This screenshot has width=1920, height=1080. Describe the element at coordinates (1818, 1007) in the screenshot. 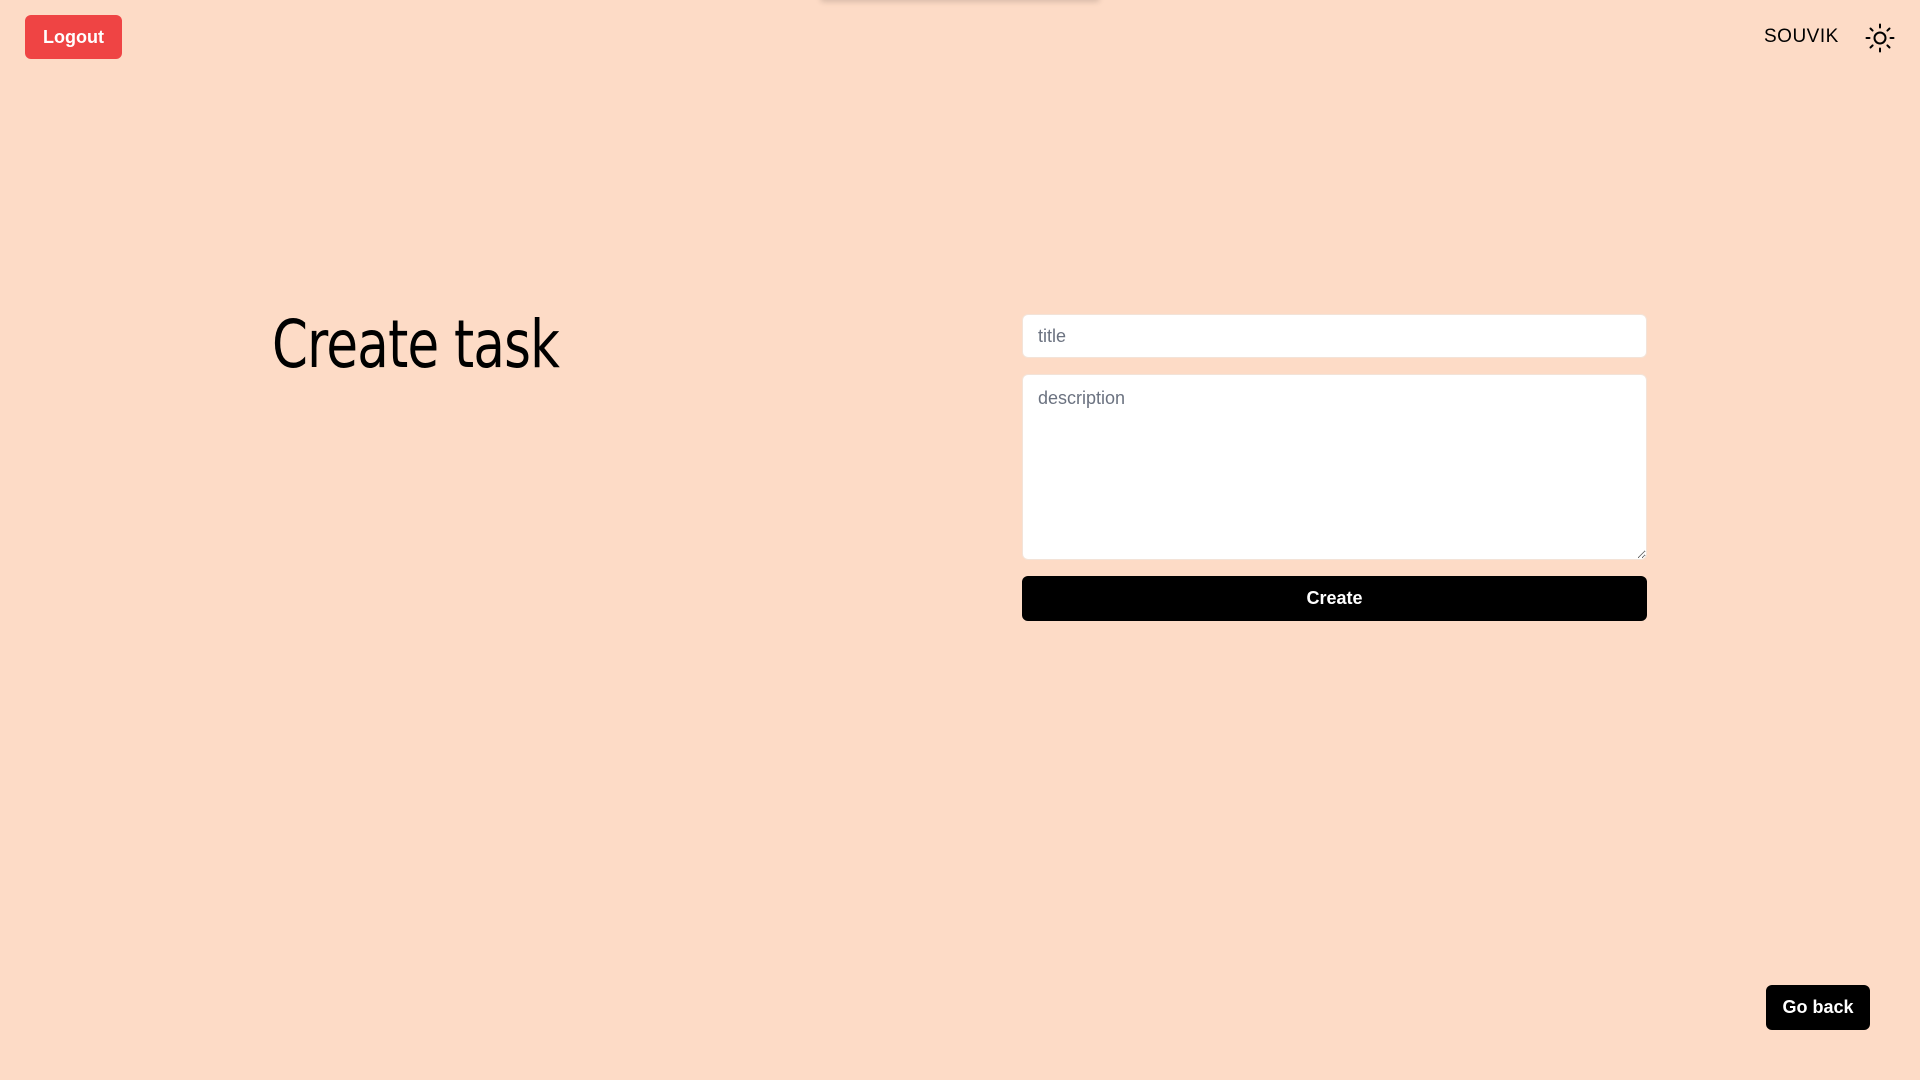

I see `go-back-button: Go back` at that location.